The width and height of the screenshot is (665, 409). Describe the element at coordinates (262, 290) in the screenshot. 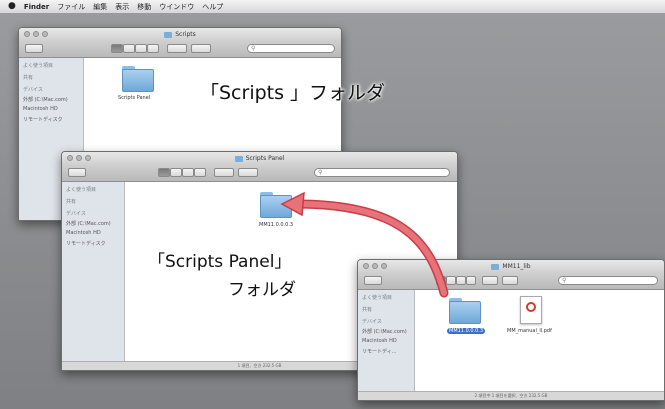

I see `annotation-scripts-panel-line2: フォルダ` at that location.